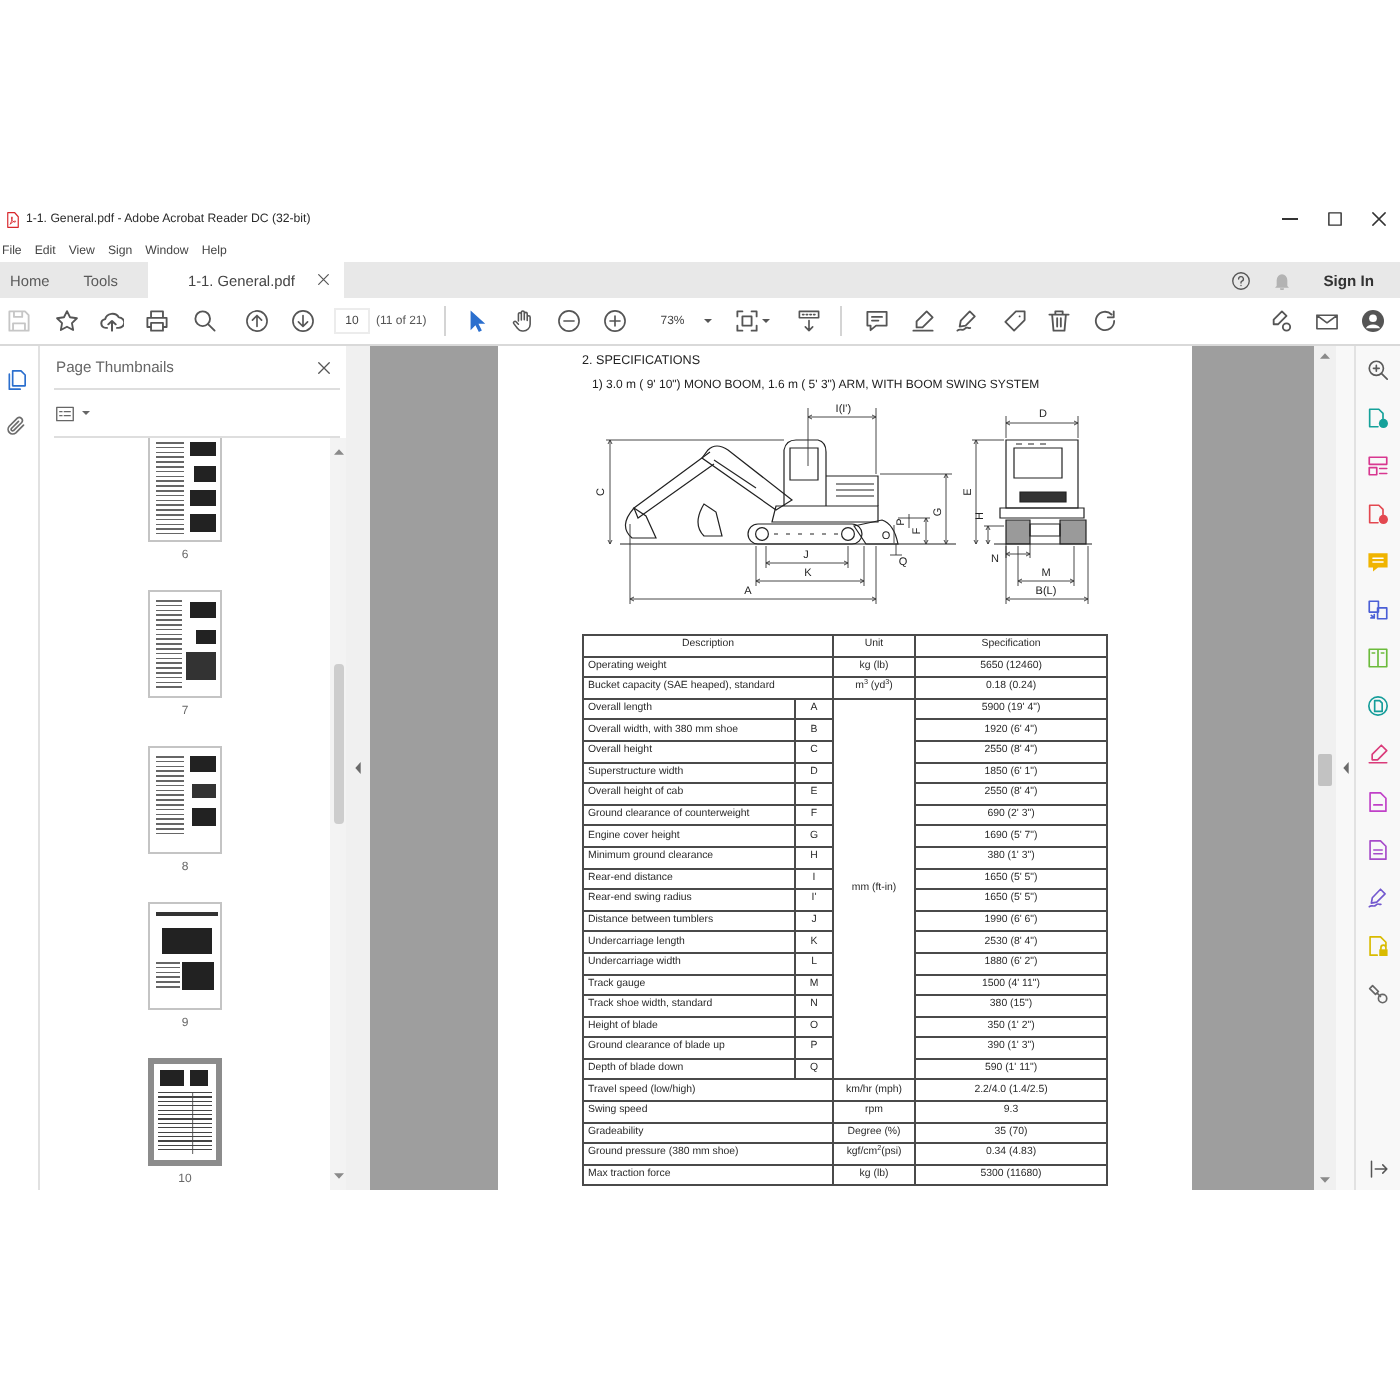  Describe the element at coordinates (1378, 706) in the screenshot. I see `document-circle-icon` at that location.